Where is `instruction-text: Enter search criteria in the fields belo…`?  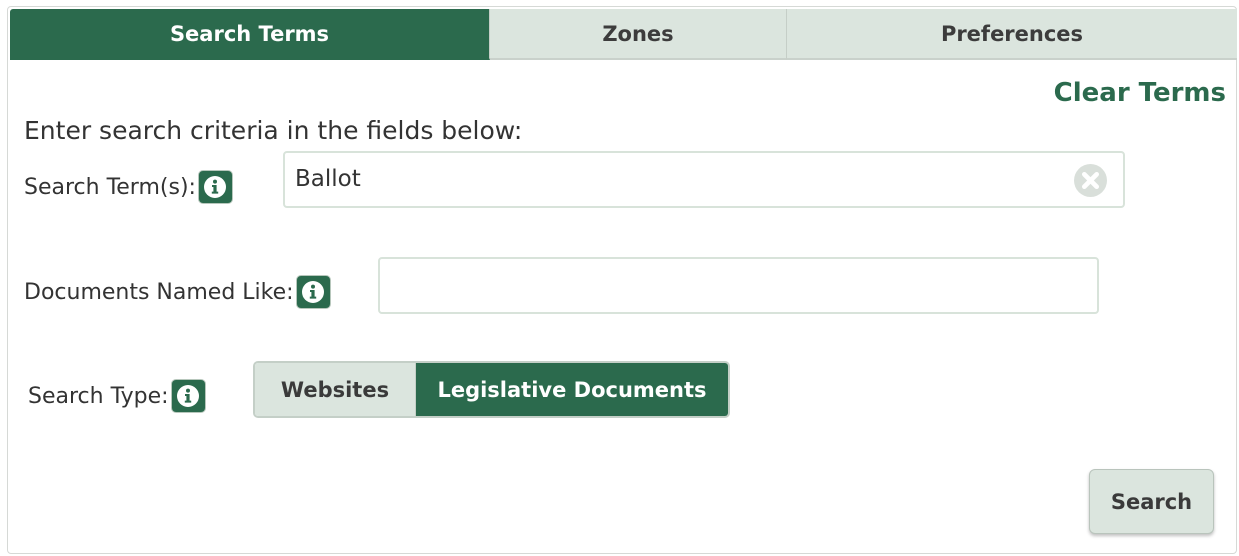 instruction-text: Enter search criteria in the fields belo… is located at coordinates (273, 130).